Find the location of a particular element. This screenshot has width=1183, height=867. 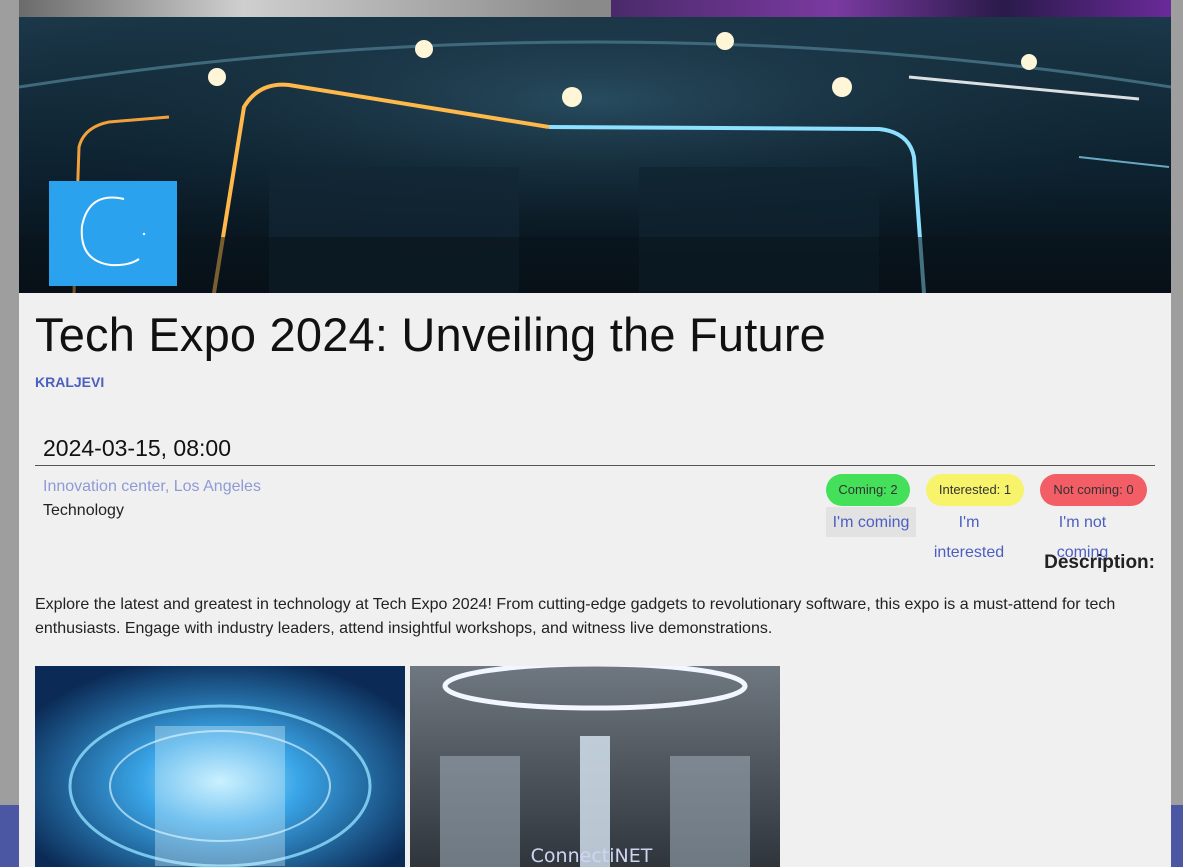

background-card-left is located at coordinates (299, 8).